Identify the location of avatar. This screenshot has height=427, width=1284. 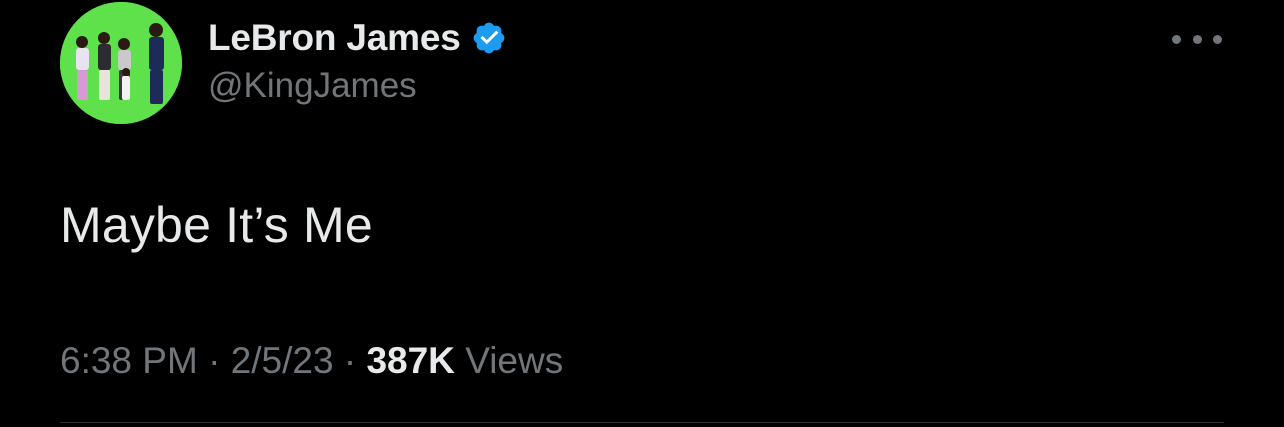
(121, 63).